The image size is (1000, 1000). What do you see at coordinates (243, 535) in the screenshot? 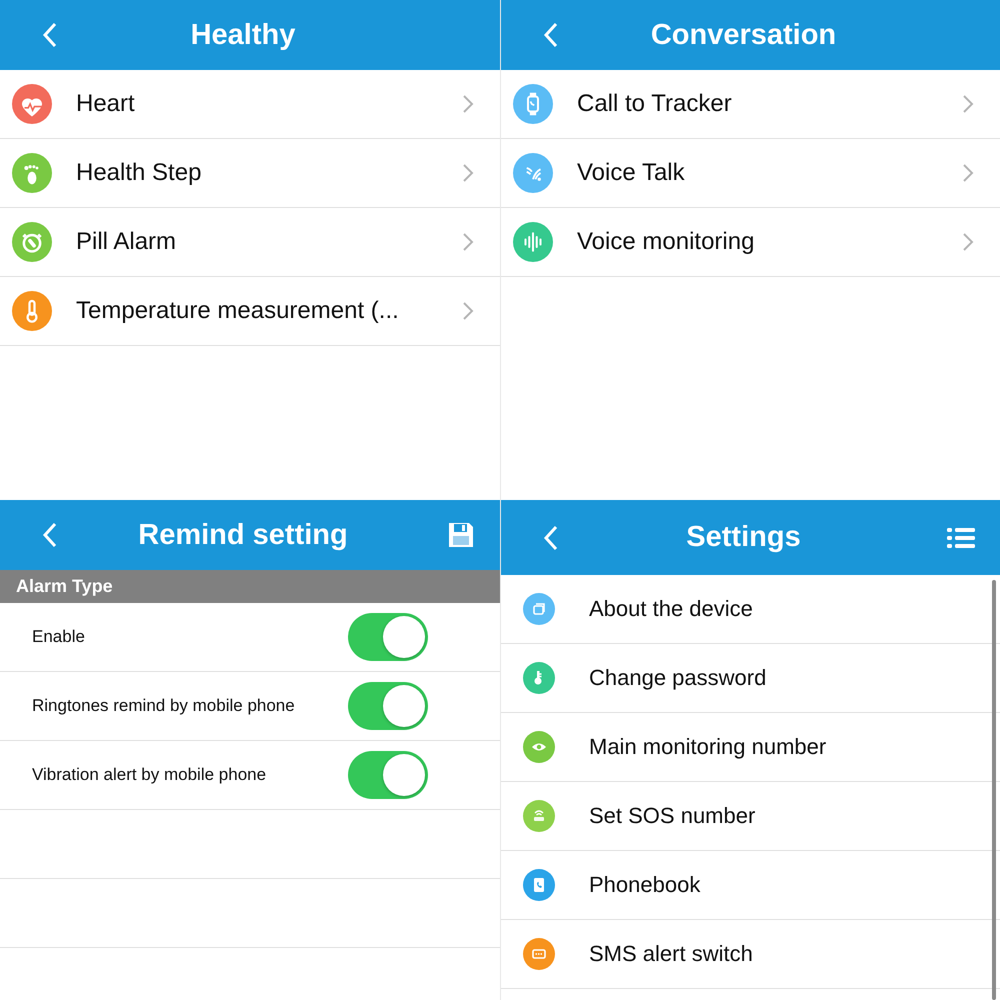
I see `screen-title: Remind setting` at bounding box center [243, 535].